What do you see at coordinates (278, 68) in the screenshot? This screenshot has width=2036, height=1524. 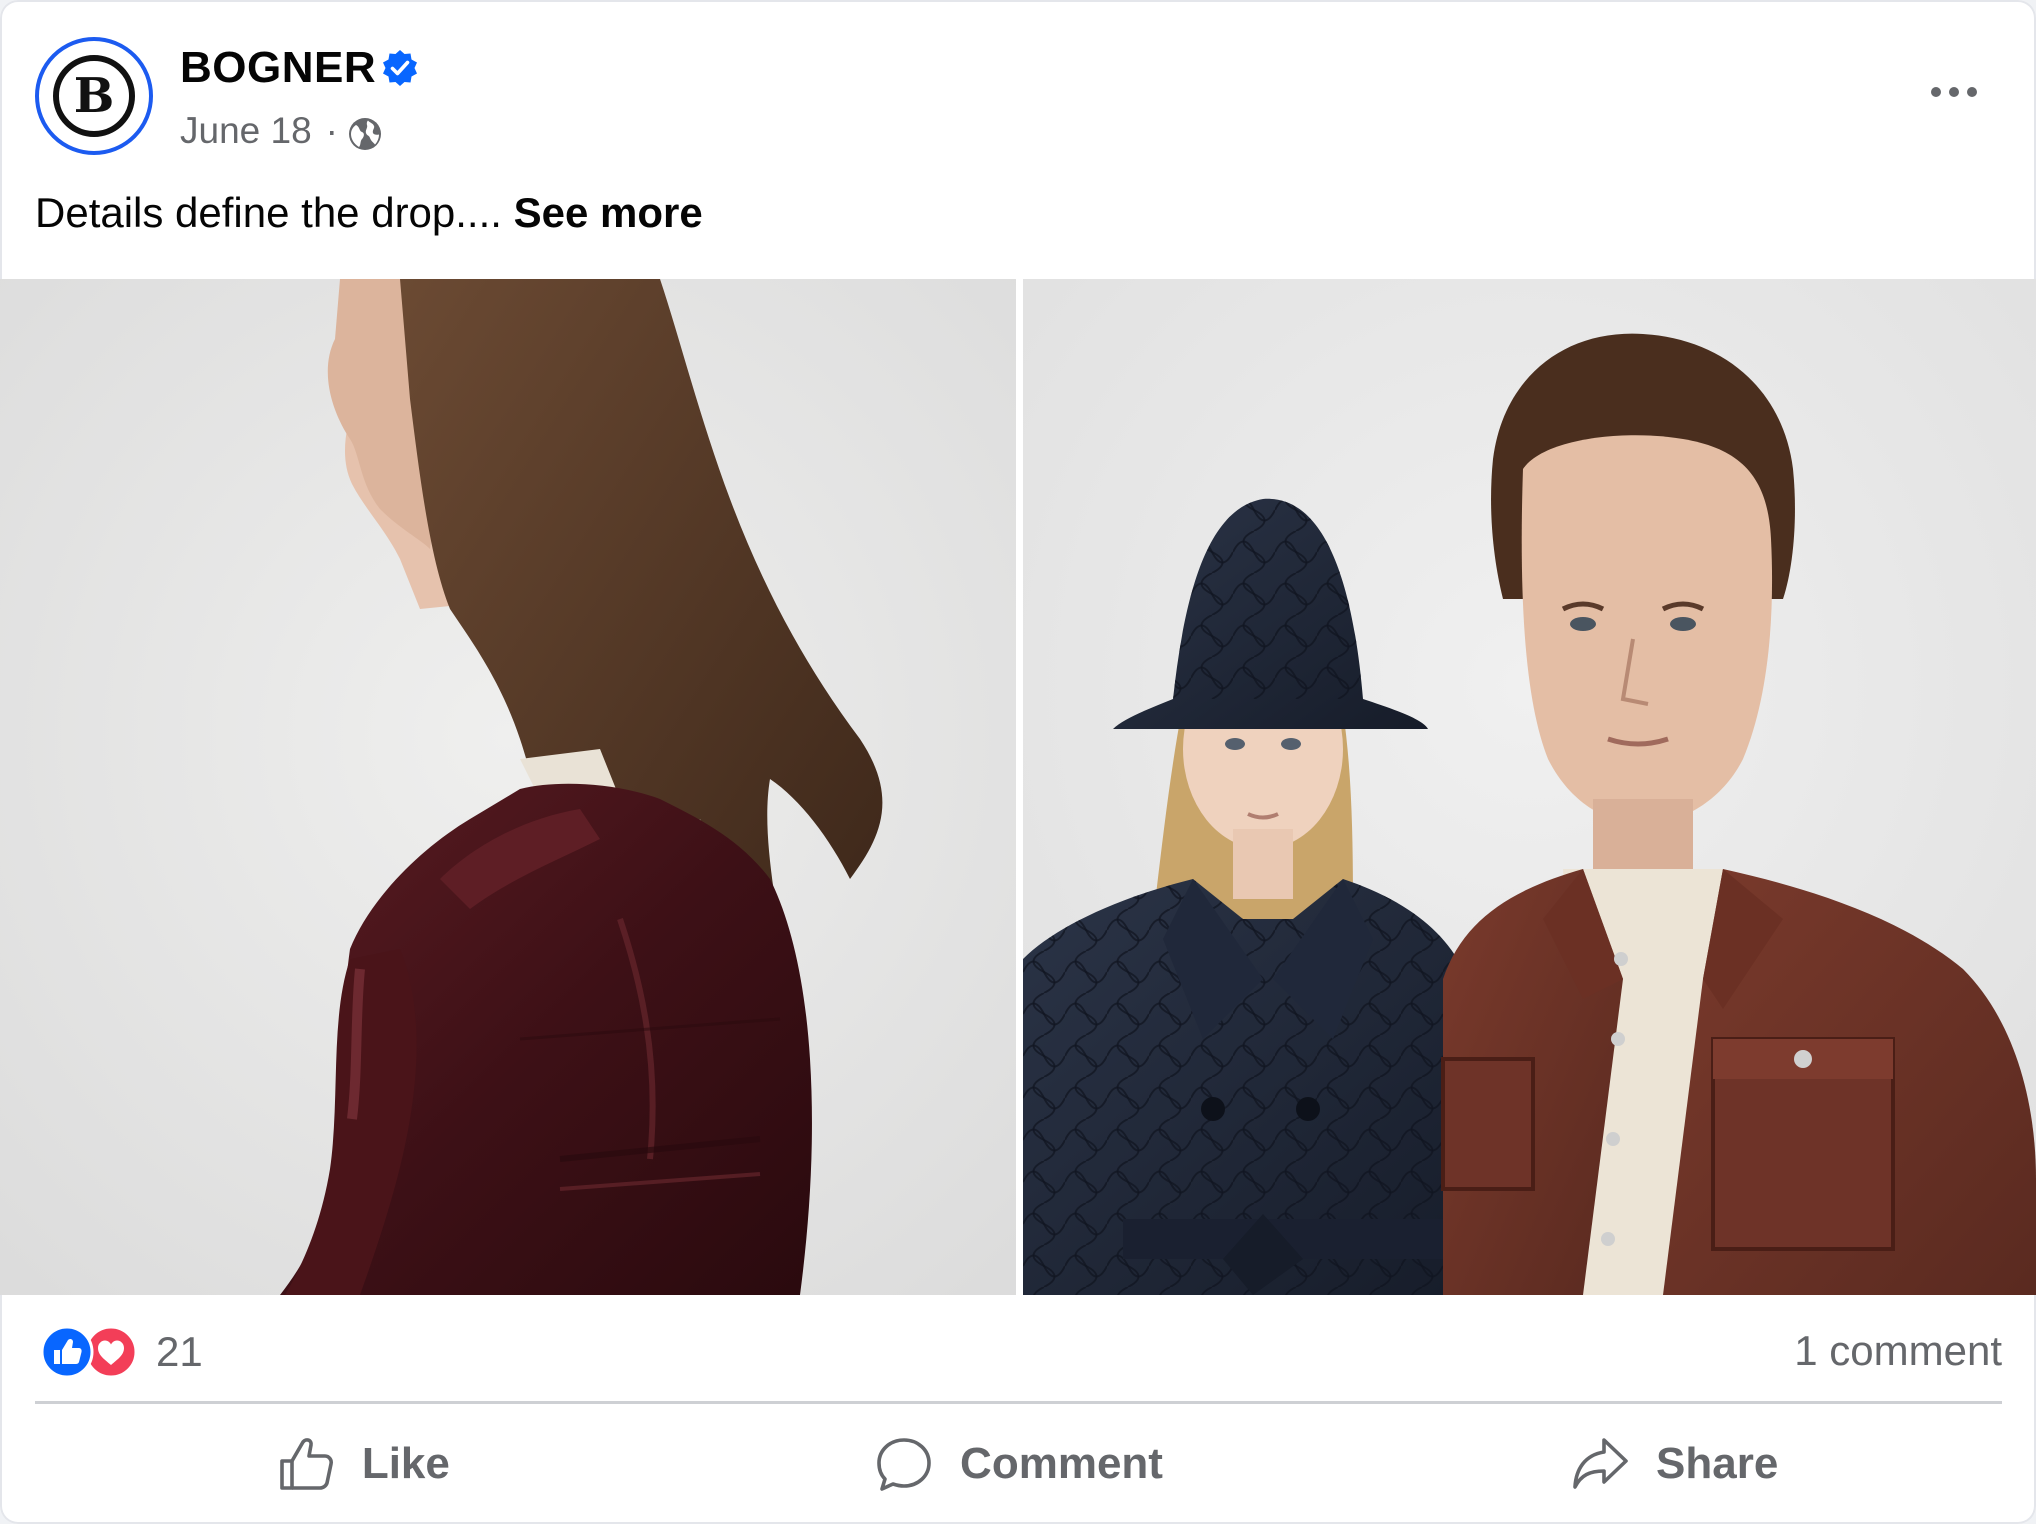 I see `page-name: BOGNER` at bounding box center [278, 68].